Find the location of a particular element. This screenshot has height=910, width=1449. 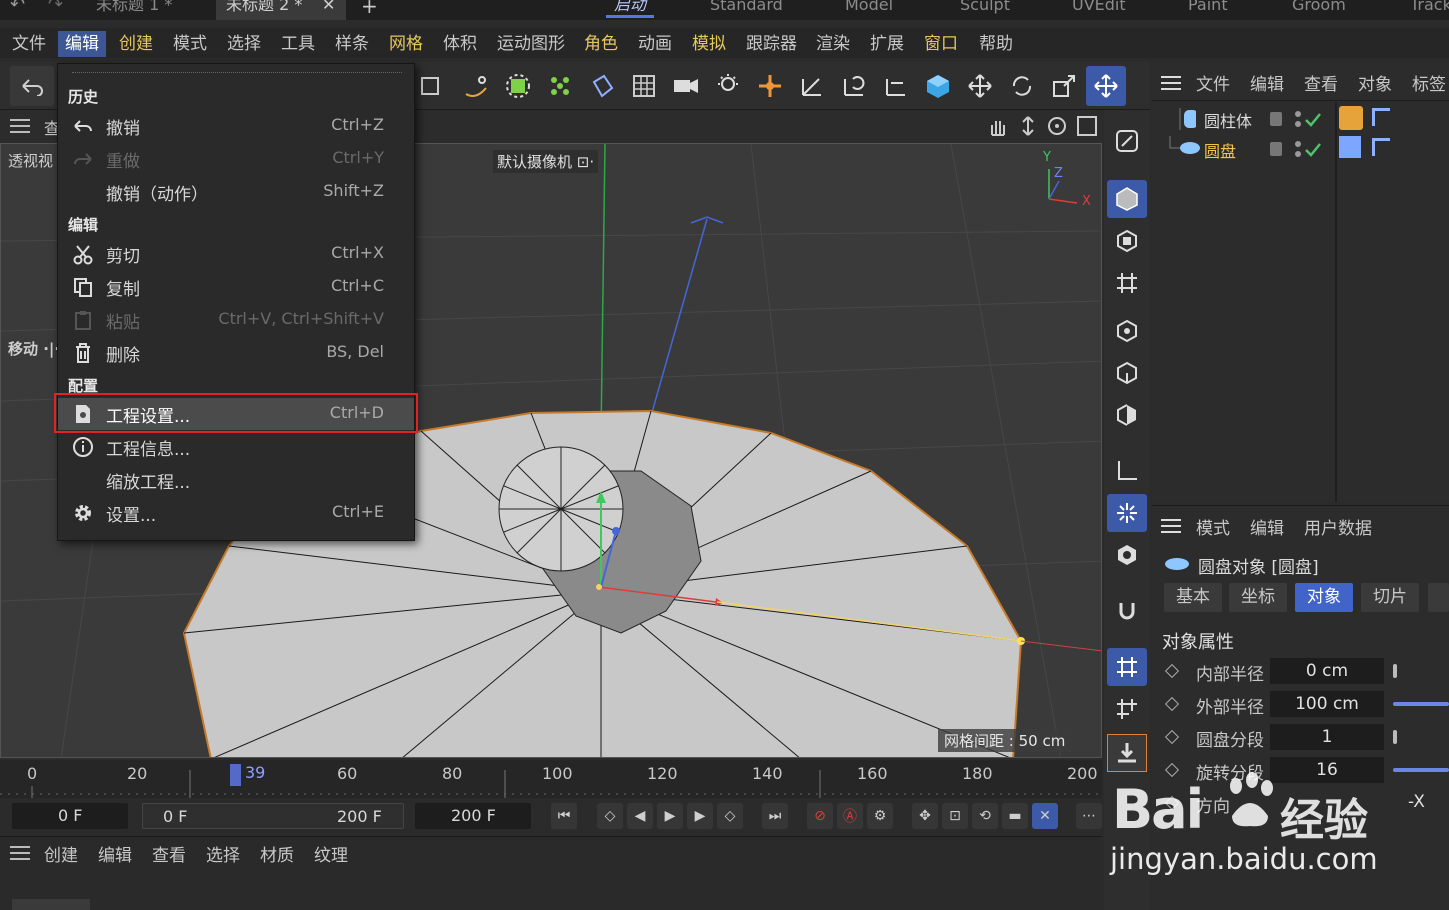

workspace-tab-uvedit: UVEdit is located at coordinates (1099, 8).